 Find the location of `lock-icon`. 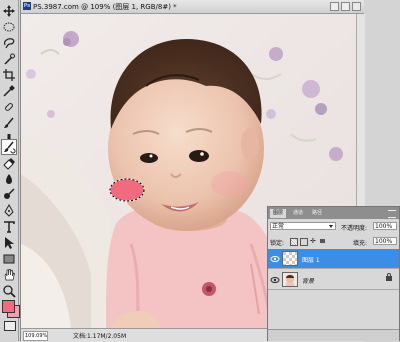

lock-icon is located at coordinates (389, 277).